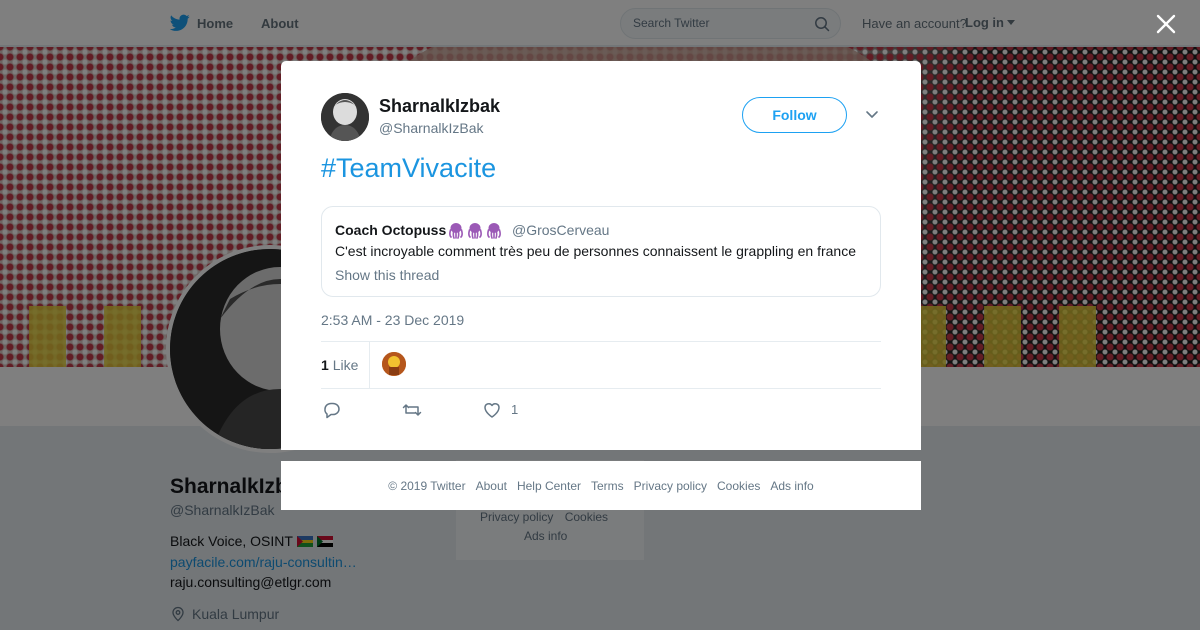 Image resolution: width=1200 pixels, height=630 pixels. What do you see at coordinates (738, 486) in the screenshot?
I see `footer-cookies-link: Cookies` at bounding box center [738, 486].